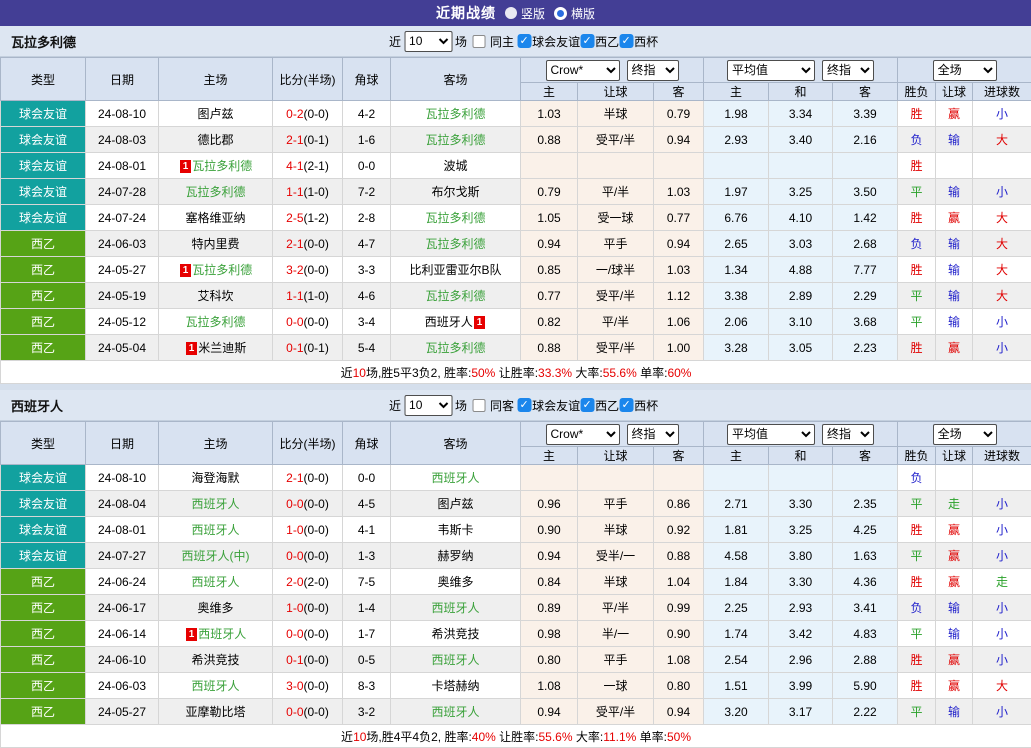 This screenshot has width=1031, height=748. I want to click on filter-label: 球会友谊, so click(556, 41).